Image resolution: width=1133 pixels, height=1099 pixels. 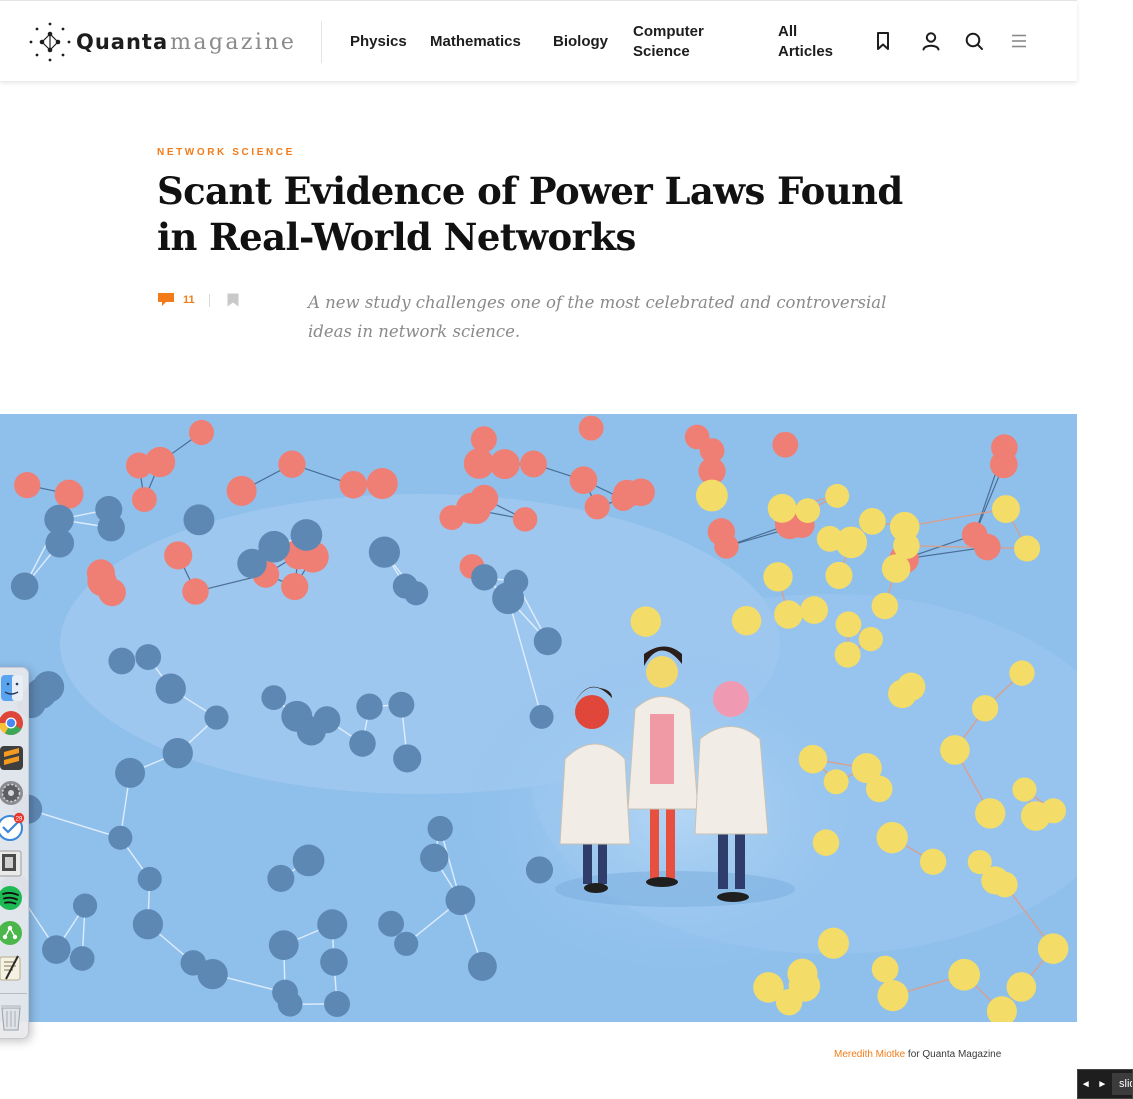 What do you see at coordinates (1095, 1084) in the screenshot?
I see `slideshow-prev-next-arrows: ◄ ►` at bounding box center [1095, 1084].